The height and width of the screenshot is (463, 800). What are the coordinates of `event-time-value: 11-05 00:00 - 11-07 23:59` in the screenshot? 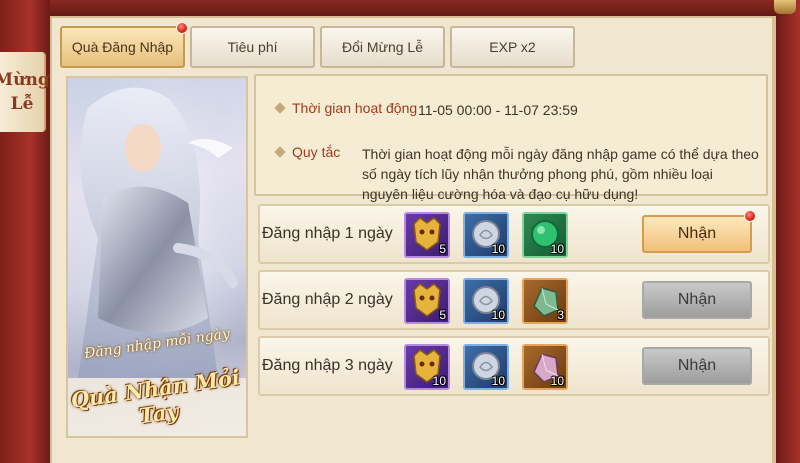 It's located at (498, 110).